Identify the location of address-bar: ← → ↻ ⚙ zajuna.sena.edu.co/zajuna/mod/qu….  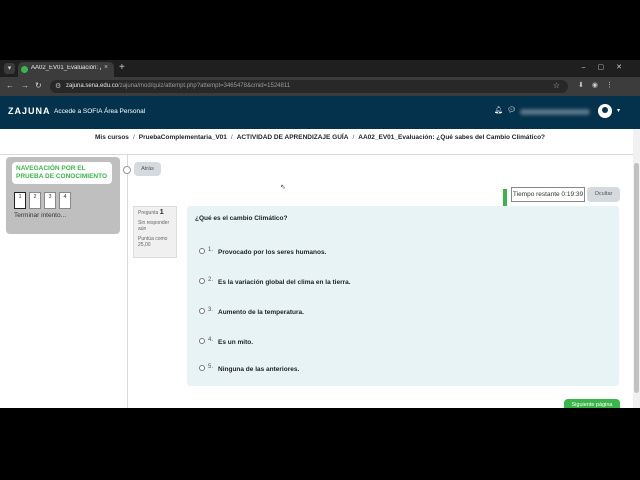
(320, 86).